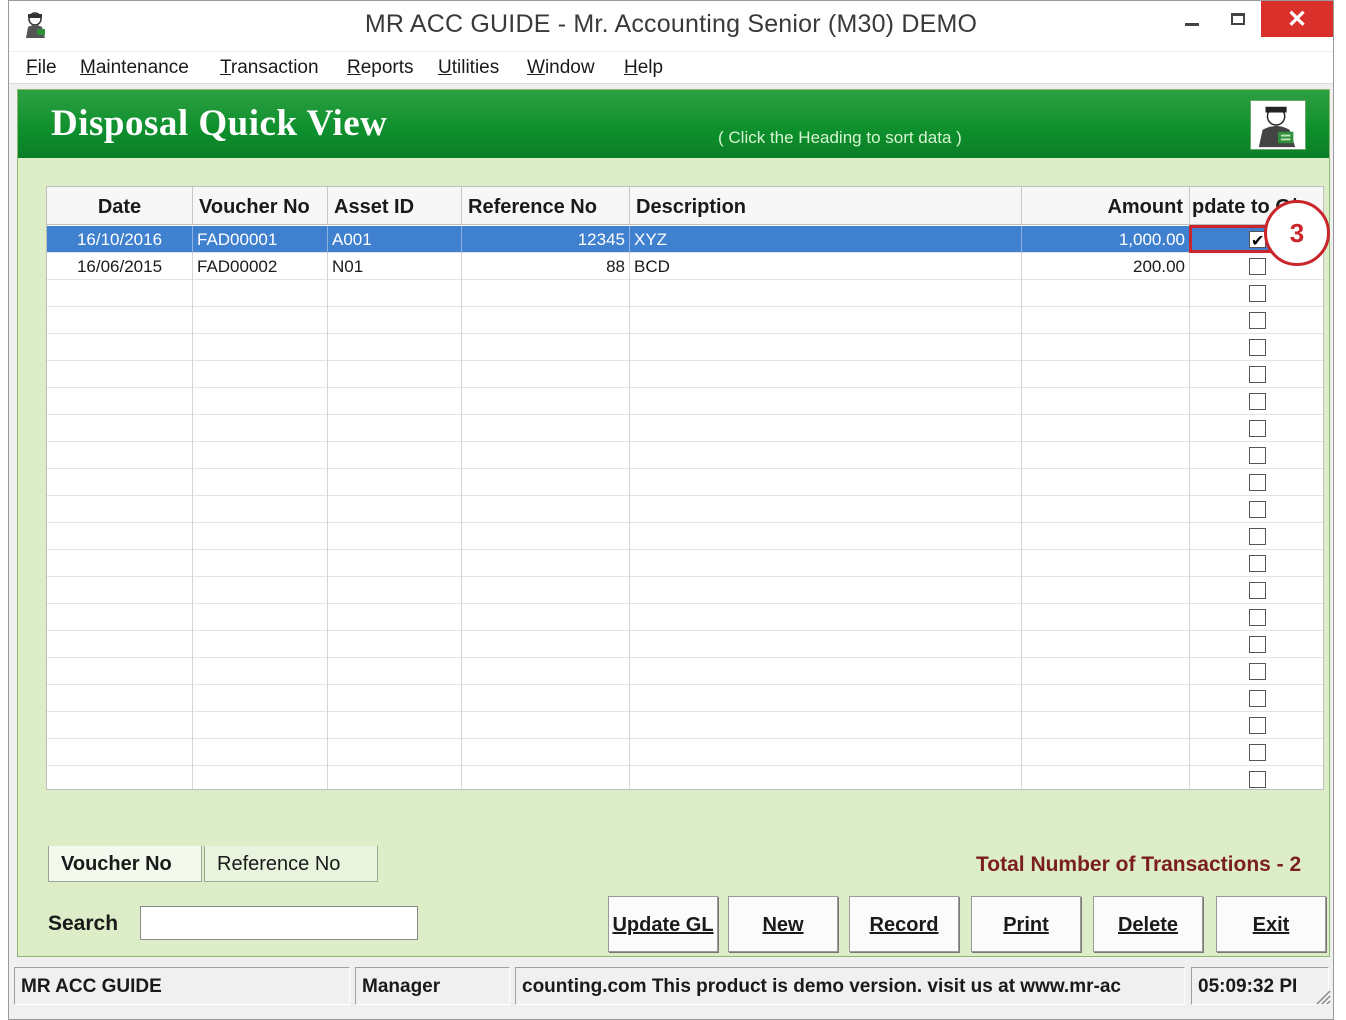  Describe the element at coordinates (1271, 924) in the screenshot. I see `exit-button: Exit` at that location.